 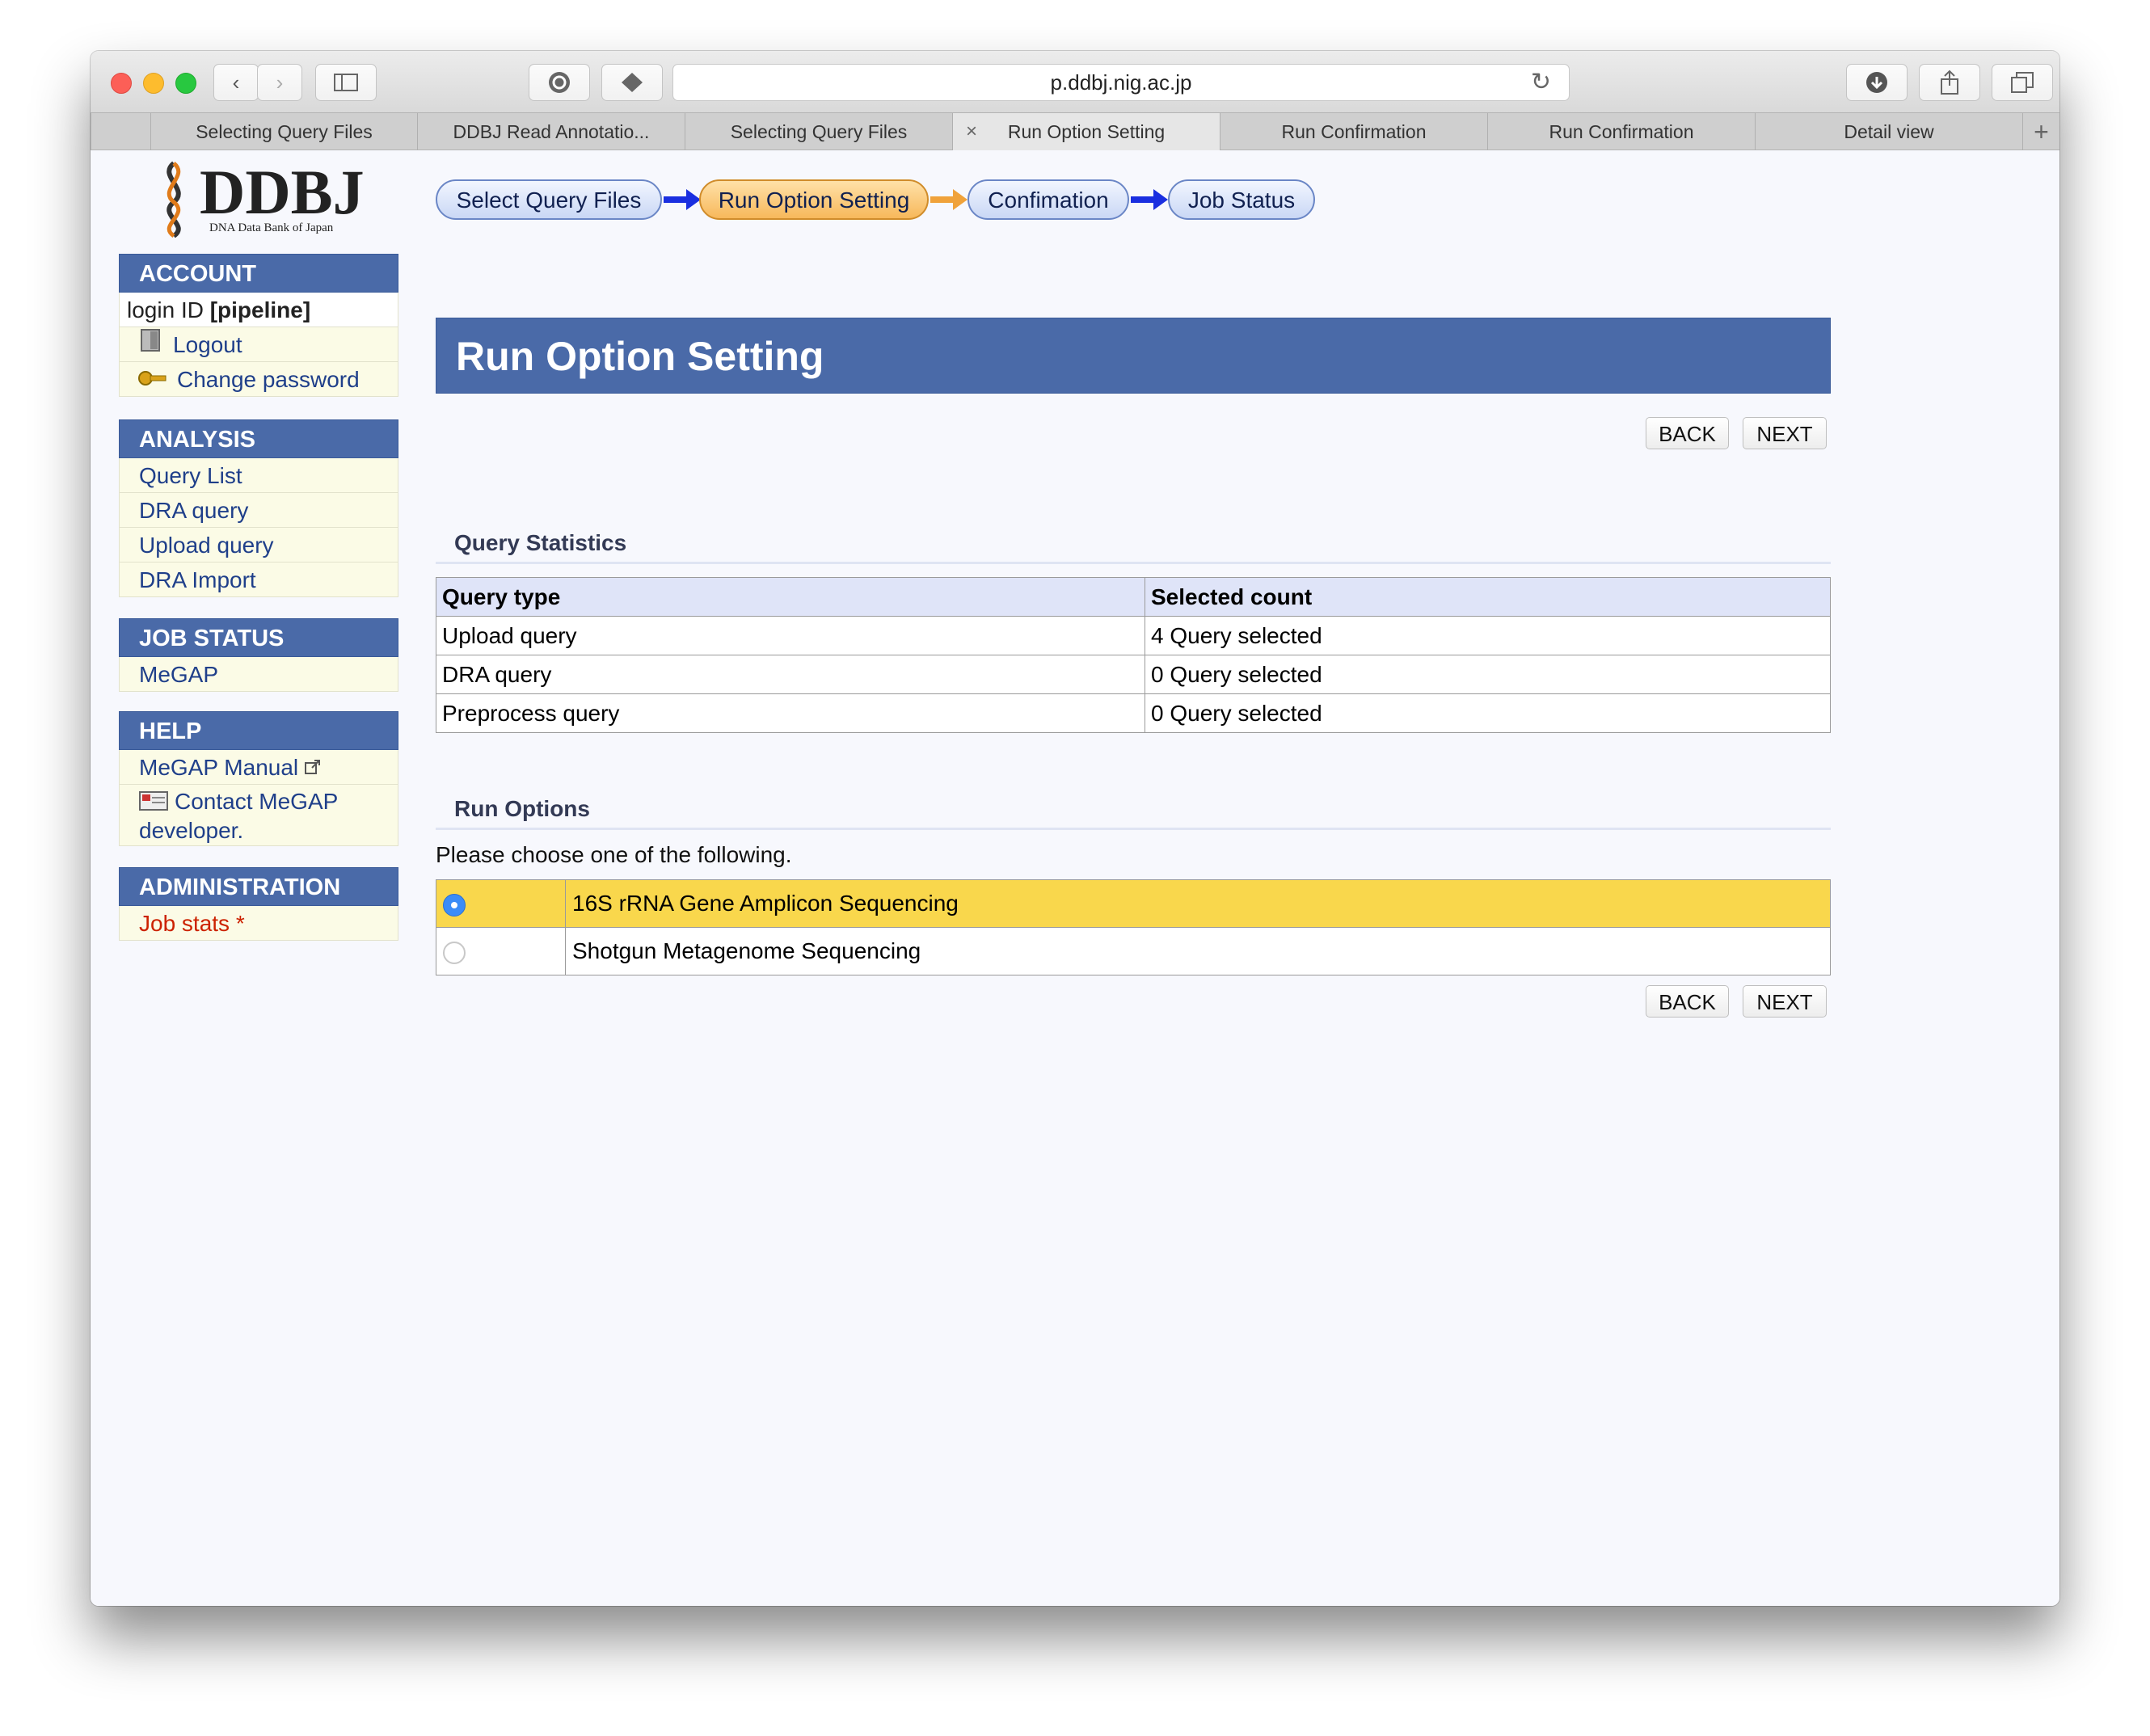 I want to click on sidebar-toggle-button, so click(x=346, y=82).